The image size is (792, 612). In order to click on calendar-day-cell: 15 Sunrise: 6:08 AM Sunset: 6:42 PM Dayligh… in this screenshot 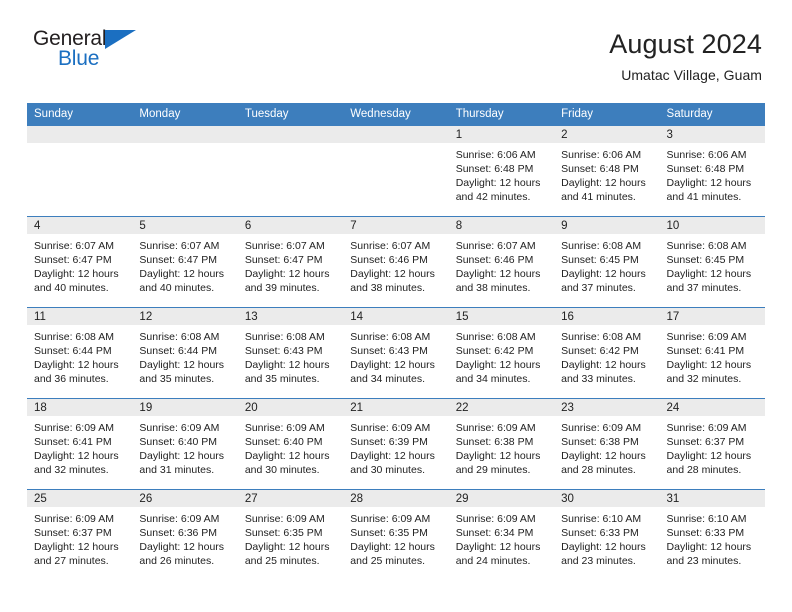, I will do `click(501, 353)`.